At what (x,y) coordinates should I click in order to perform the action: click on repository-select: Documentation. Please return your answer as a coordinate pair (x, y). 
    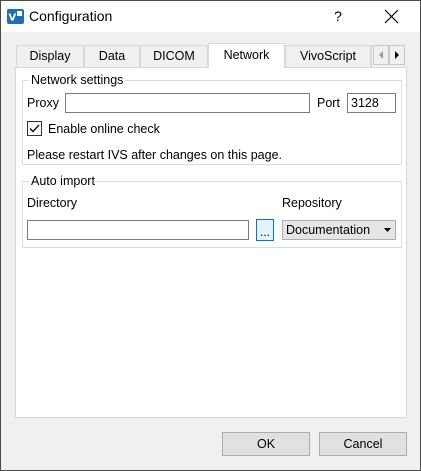
    Looking at the image, I should click on (339, 230).